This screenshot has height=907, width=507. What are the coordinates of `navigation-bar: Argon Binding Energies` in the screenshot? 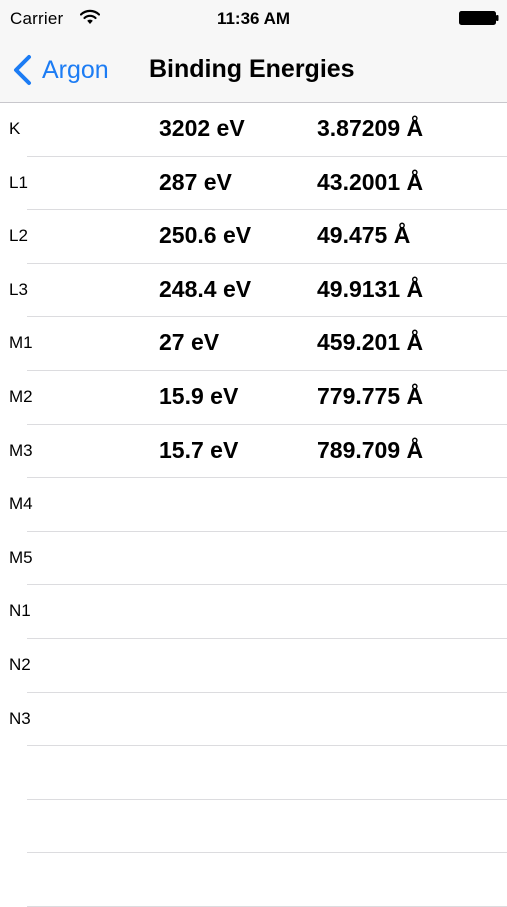 It's located at (253, 69).